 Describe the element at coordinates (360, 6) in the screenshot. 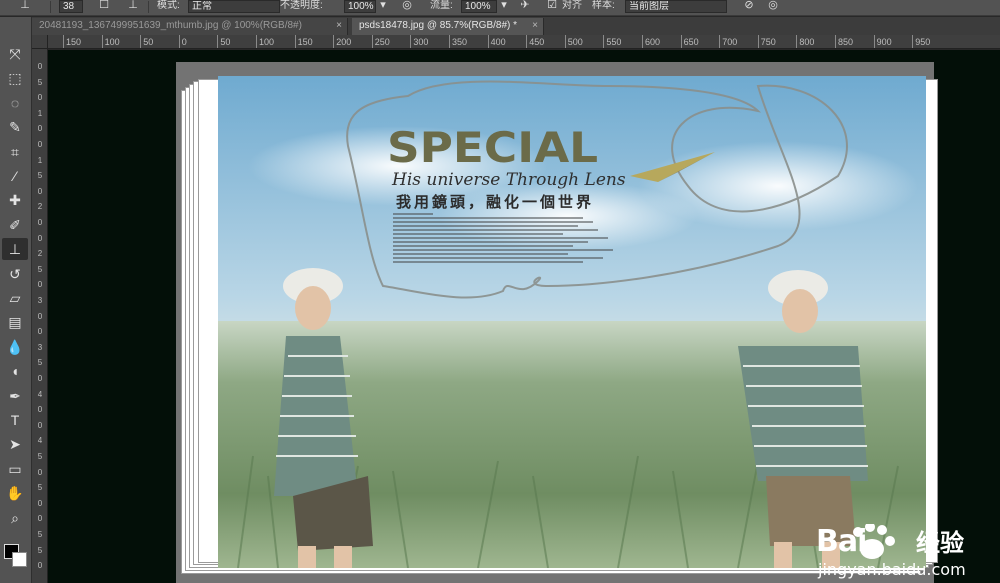

I see `opacity-input: 100%` at that location.